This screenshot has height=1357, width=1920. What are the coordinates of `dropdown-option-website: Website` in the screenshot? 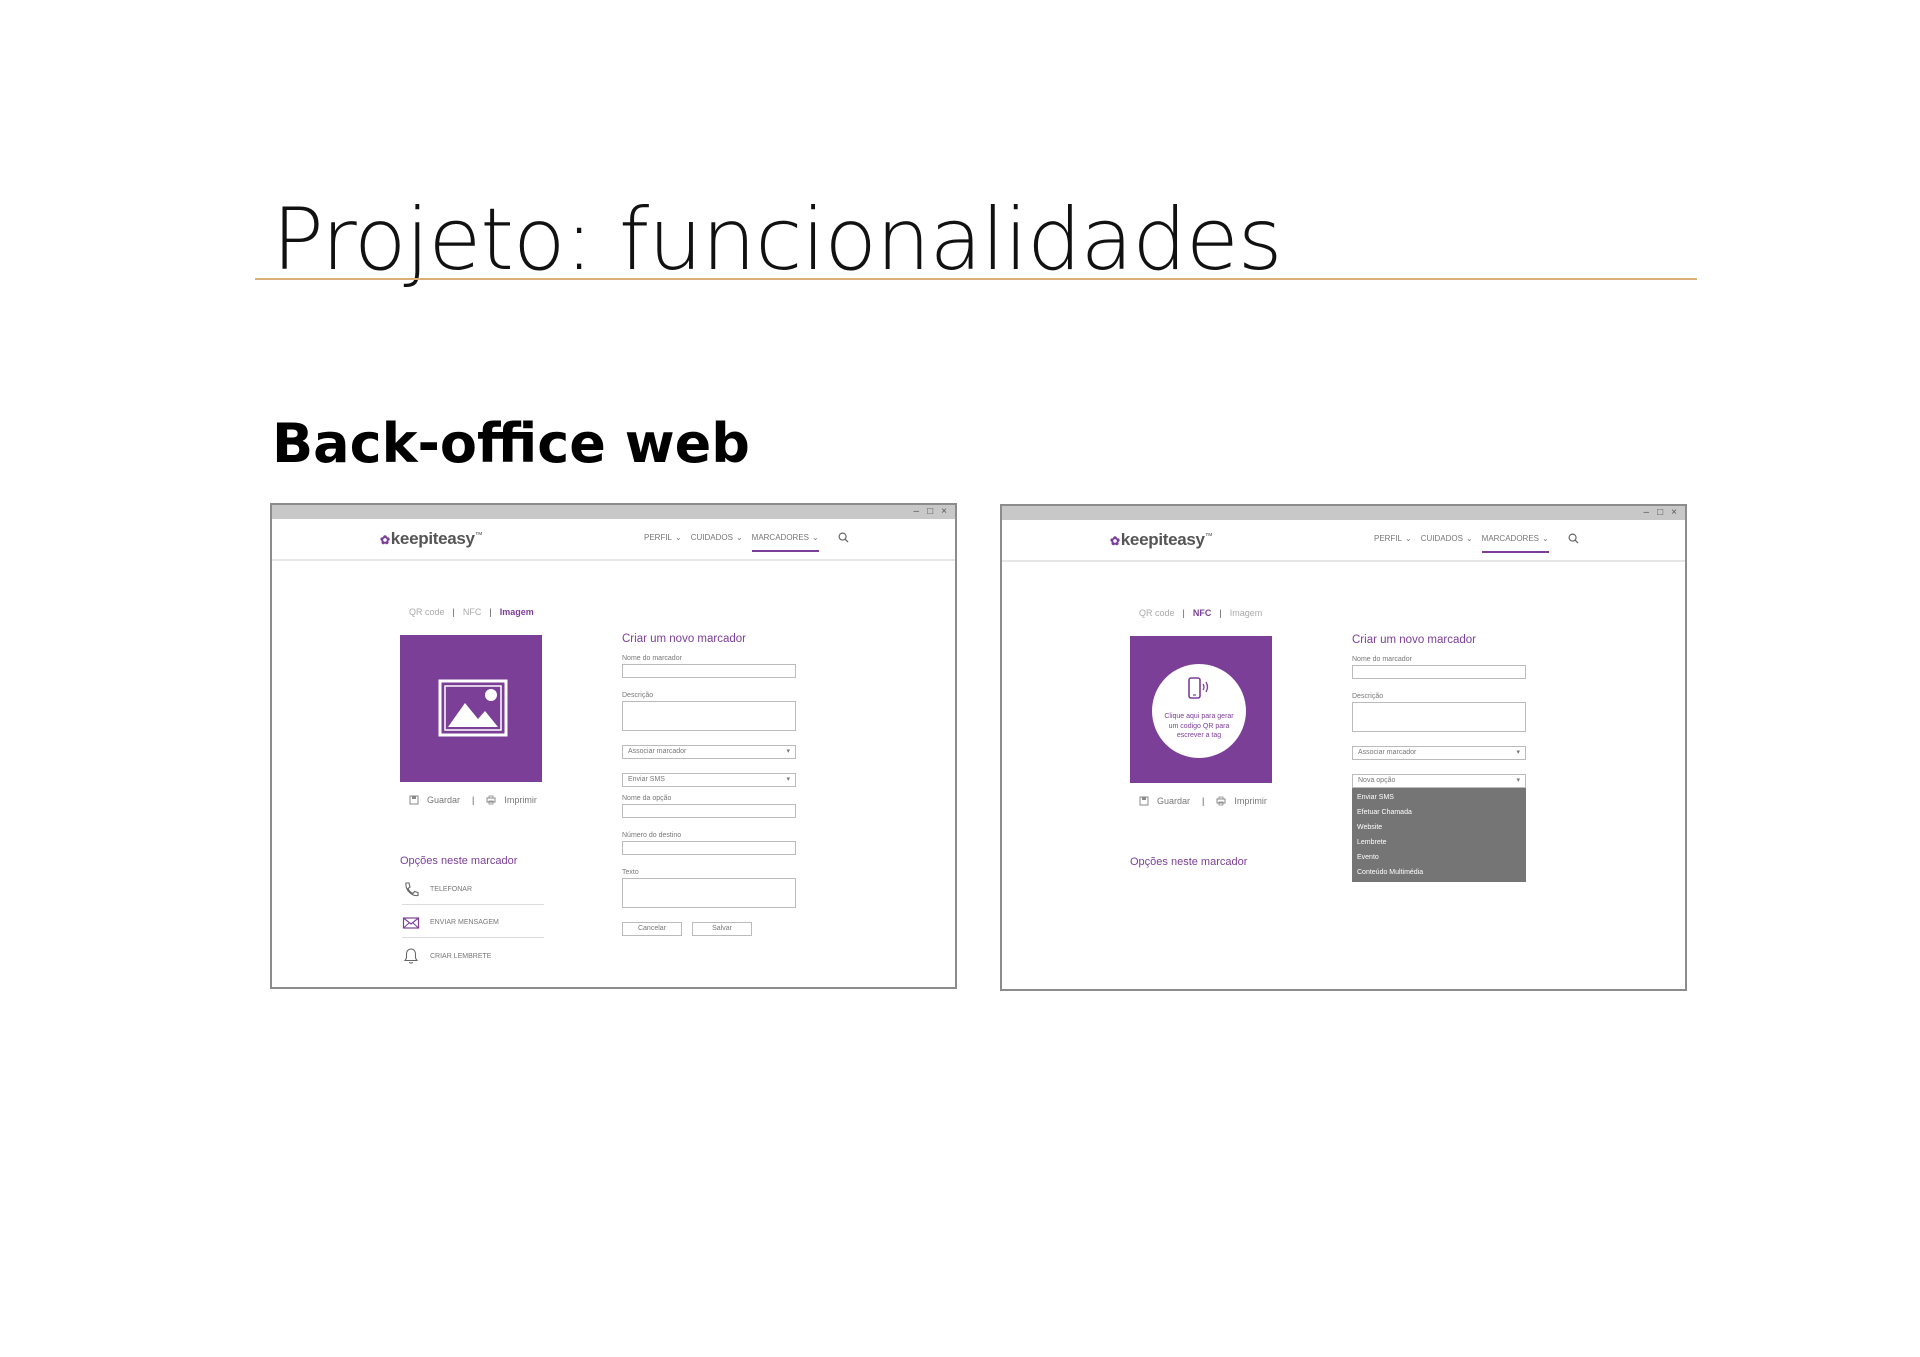 It's located at (1439, 827).